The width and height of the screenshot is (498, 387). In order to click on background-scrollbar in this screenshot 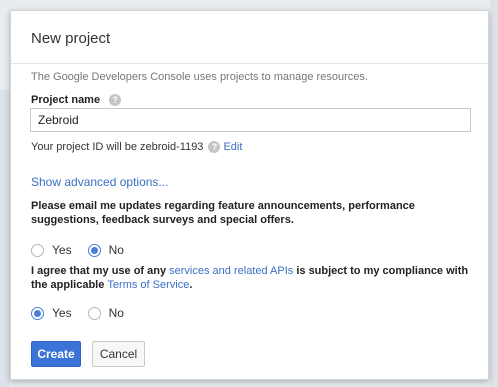, I will do `click(494, 193)`.